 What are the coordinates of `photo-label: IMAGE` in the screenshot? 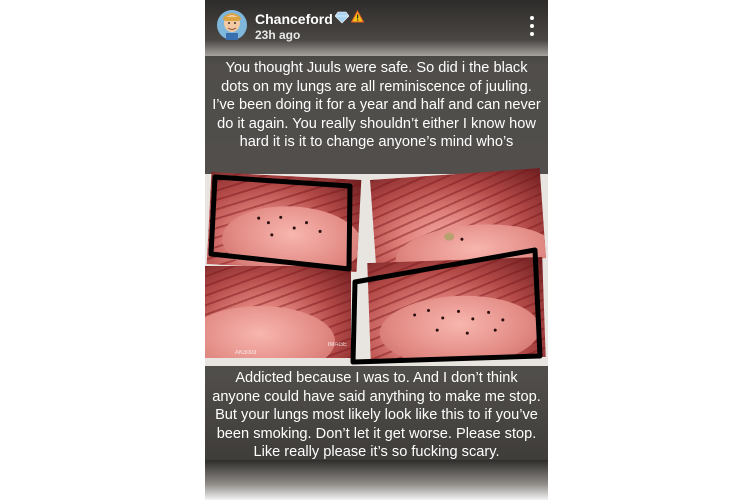 It's located at (337, 345).